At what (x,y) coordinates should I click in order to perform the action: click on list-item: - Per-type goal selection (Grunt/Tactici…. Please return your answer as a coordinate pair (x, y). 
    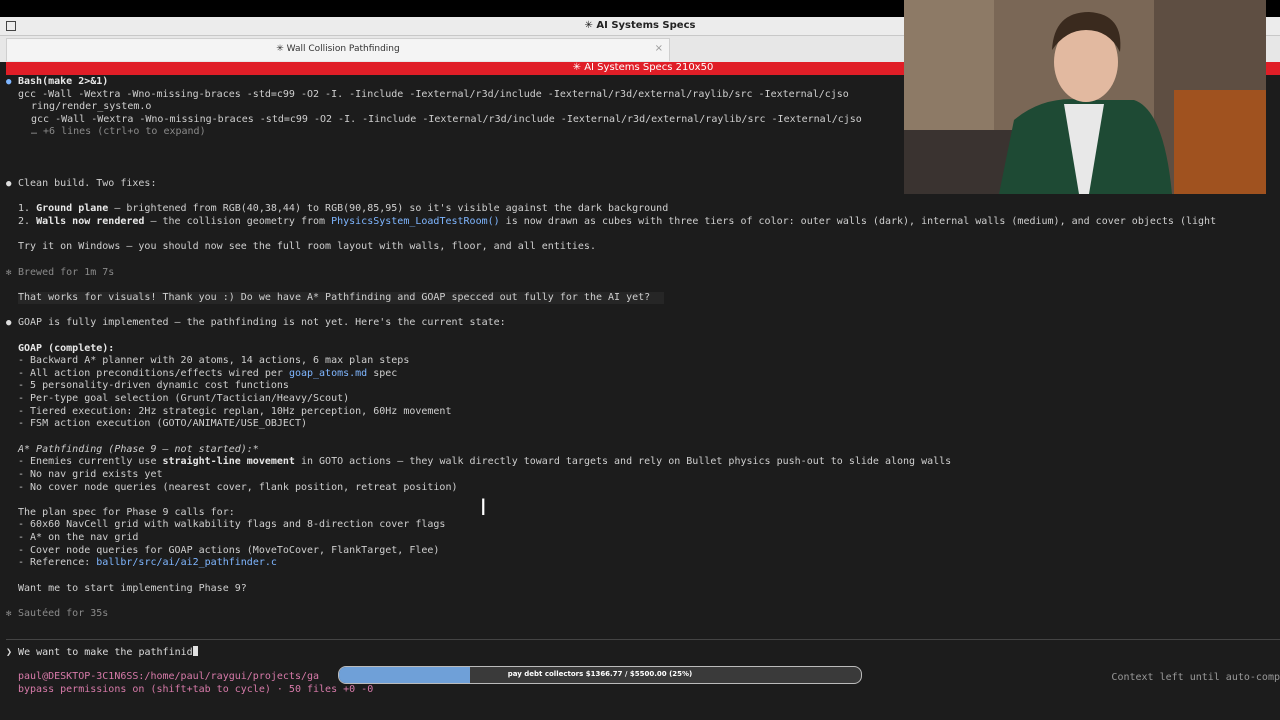
    Looking at the image, I should click on (184, 398).